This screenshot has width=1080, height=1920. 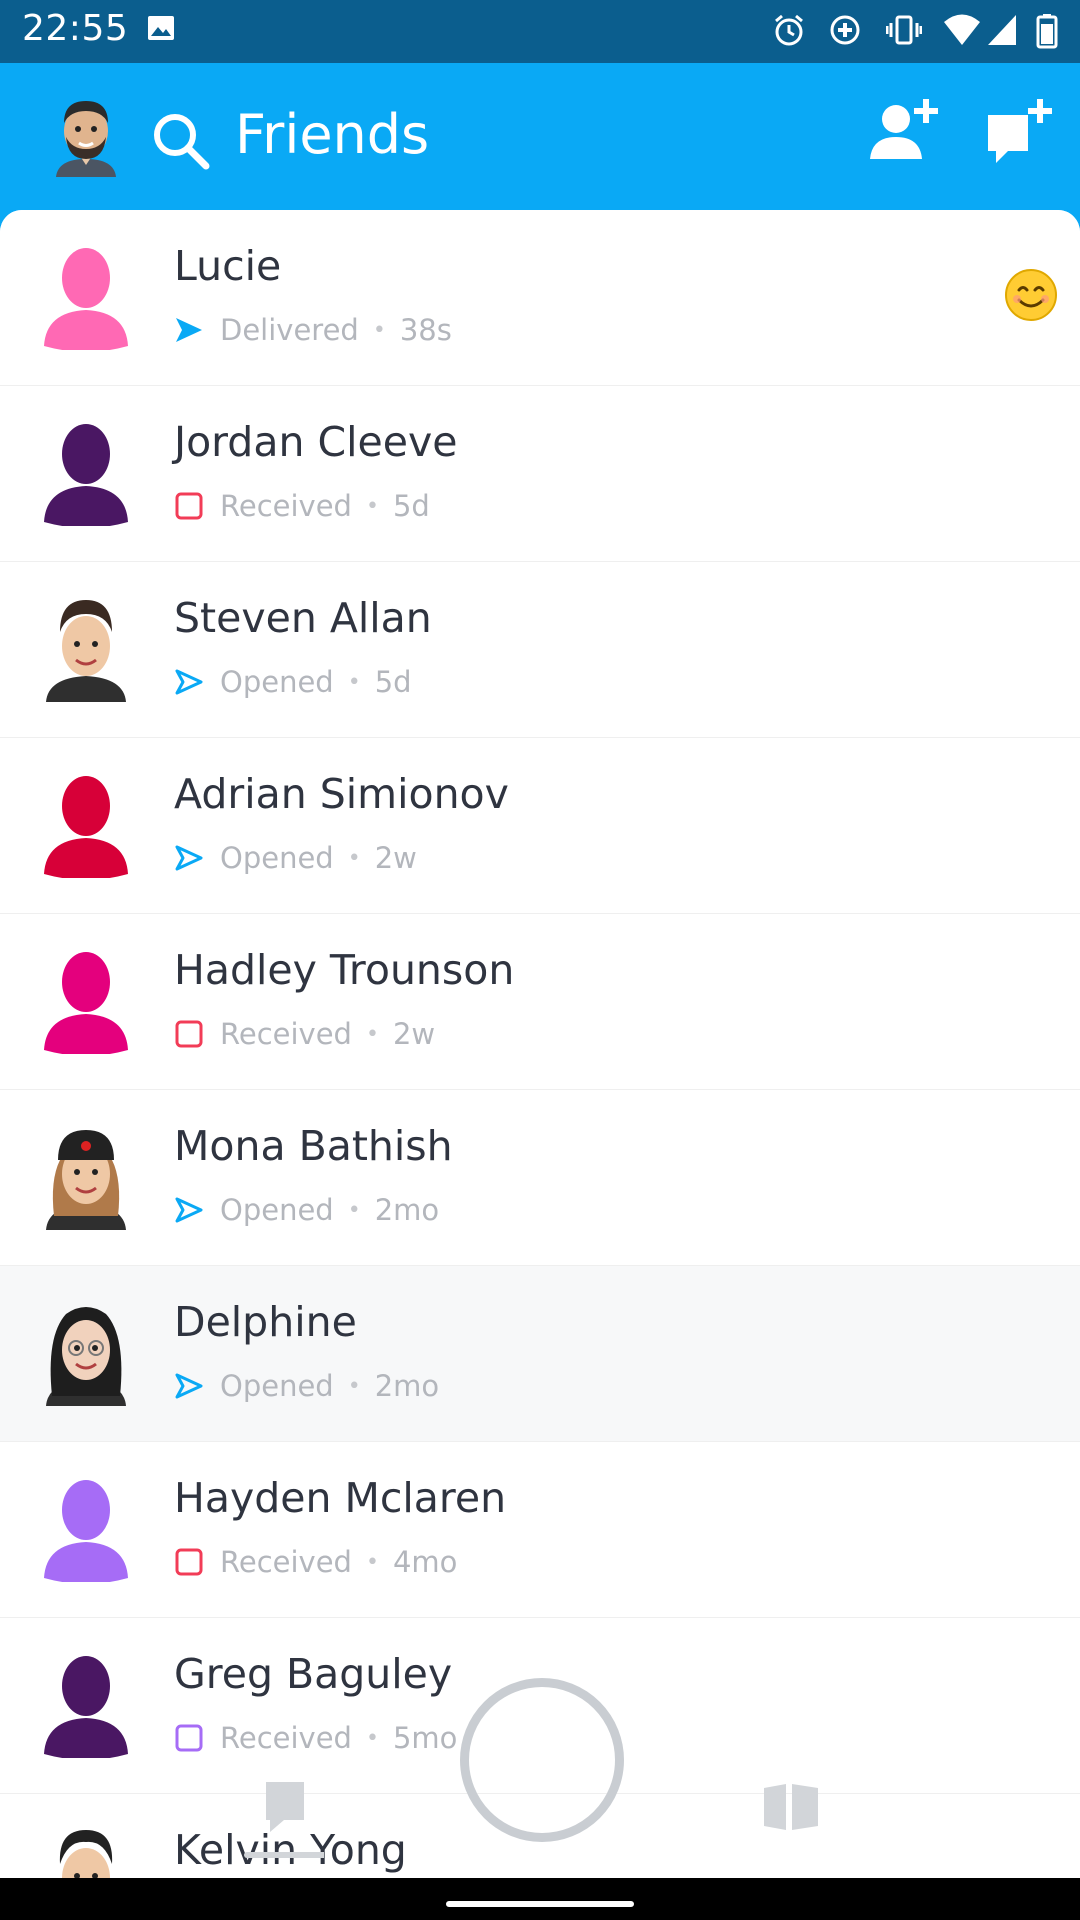 I want to click on profile-avatar, so click(x=86, y=135).